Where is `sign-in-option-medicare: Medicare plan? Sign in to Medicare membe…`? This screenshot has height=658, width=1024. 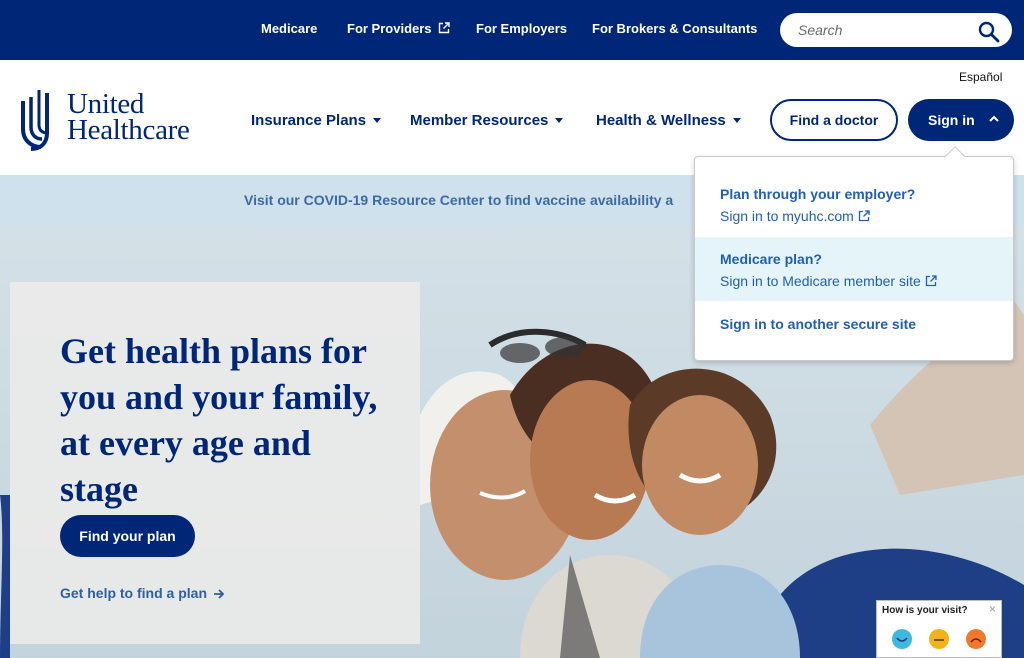 sign-in-option-medicare: Medicare plan? Sign in to Medicare membe… is located at coordinates (854, 269).